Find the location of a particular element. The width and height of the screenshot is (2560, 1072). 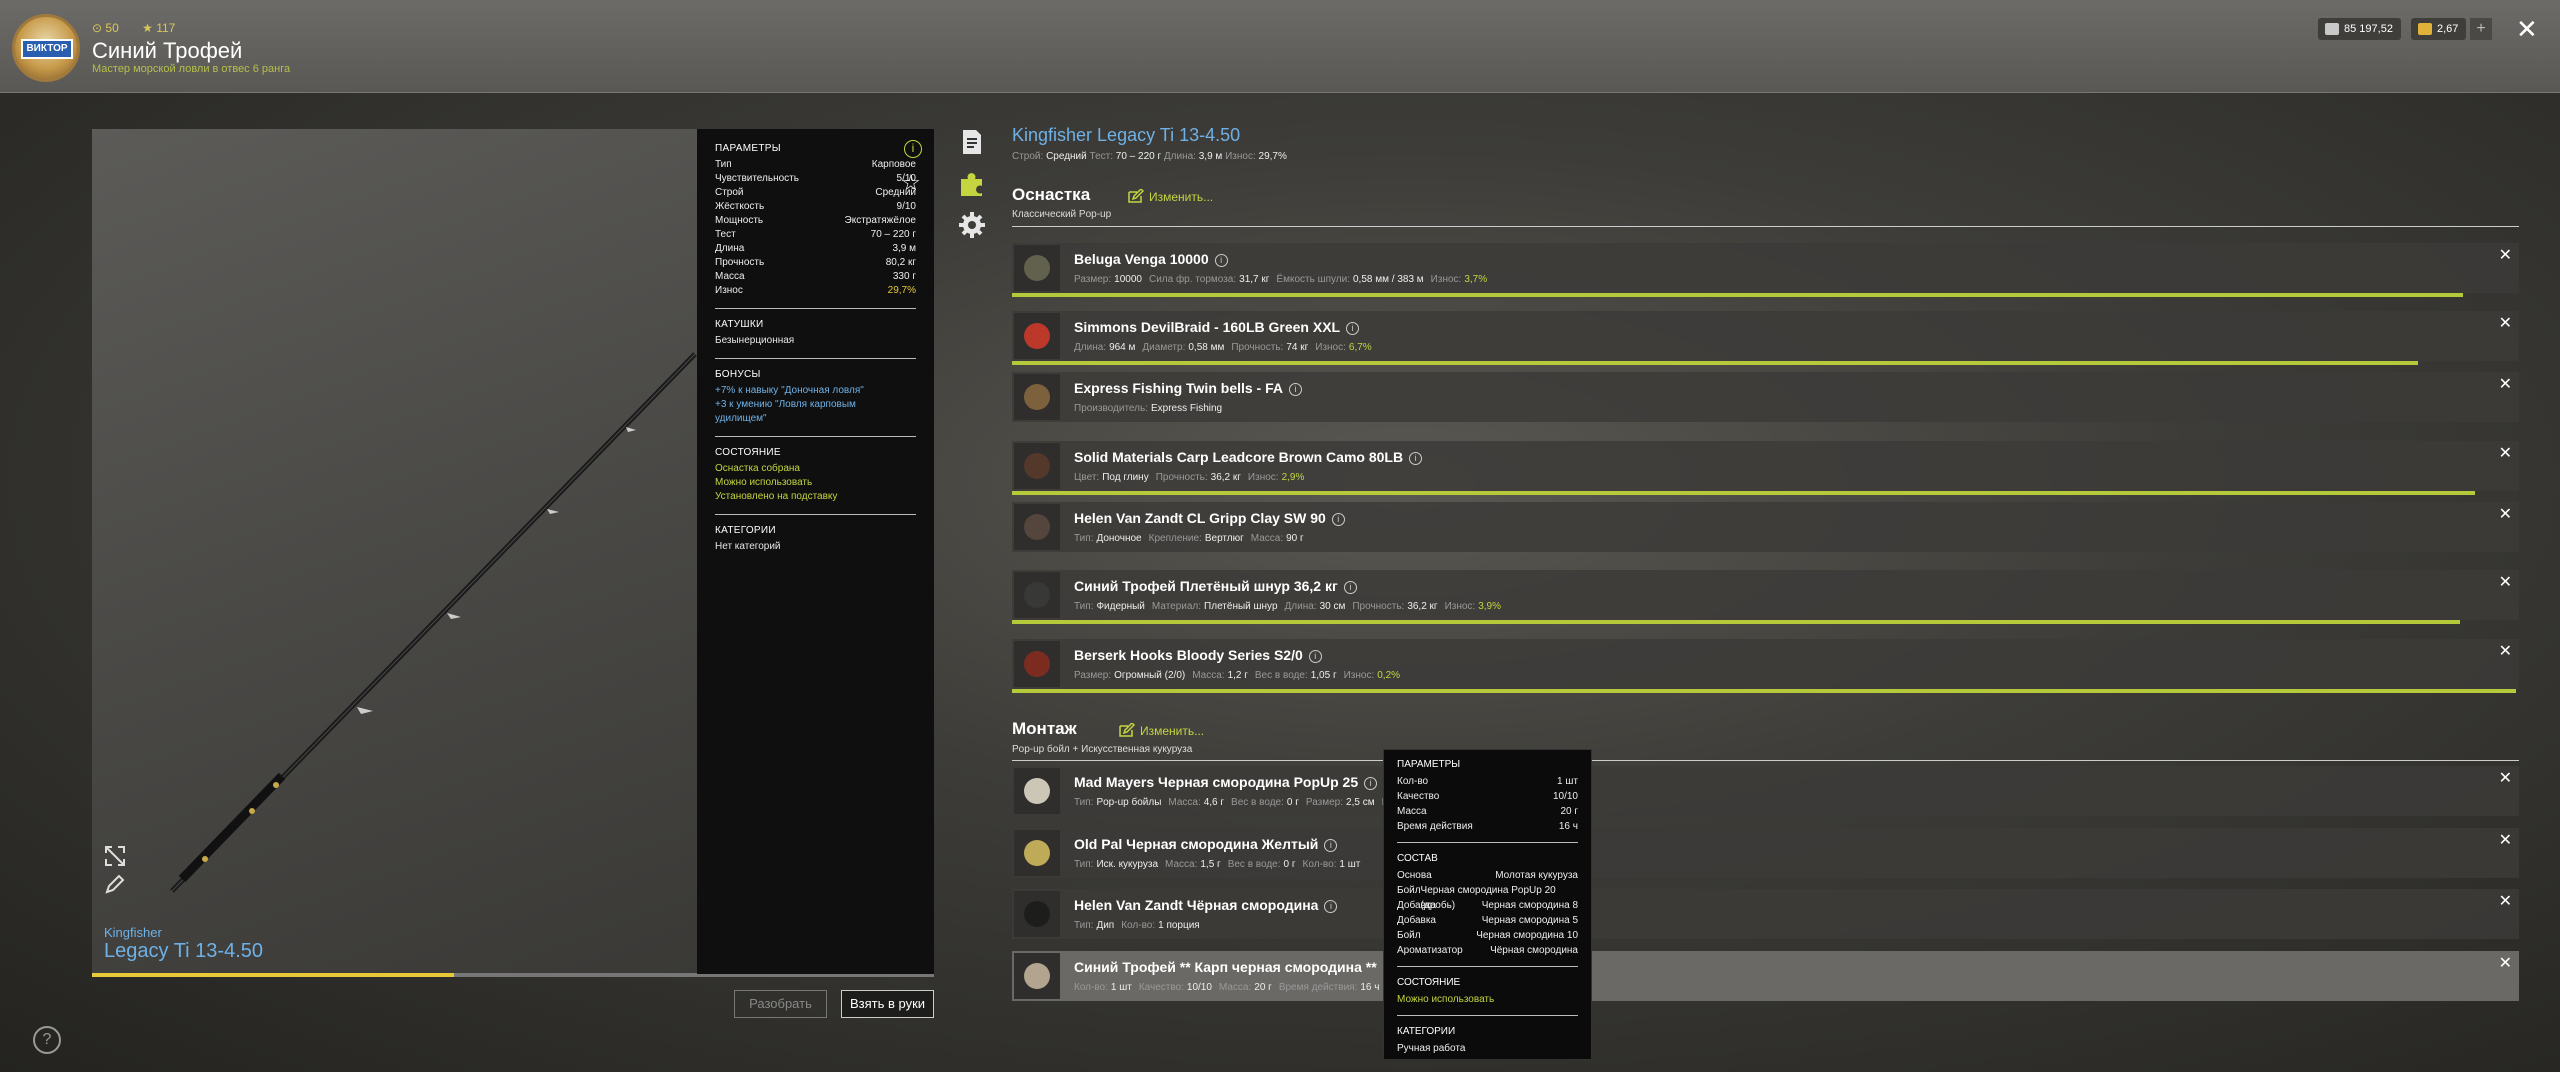

wear-value: 29,7% is located at coordinates (1272, 156).